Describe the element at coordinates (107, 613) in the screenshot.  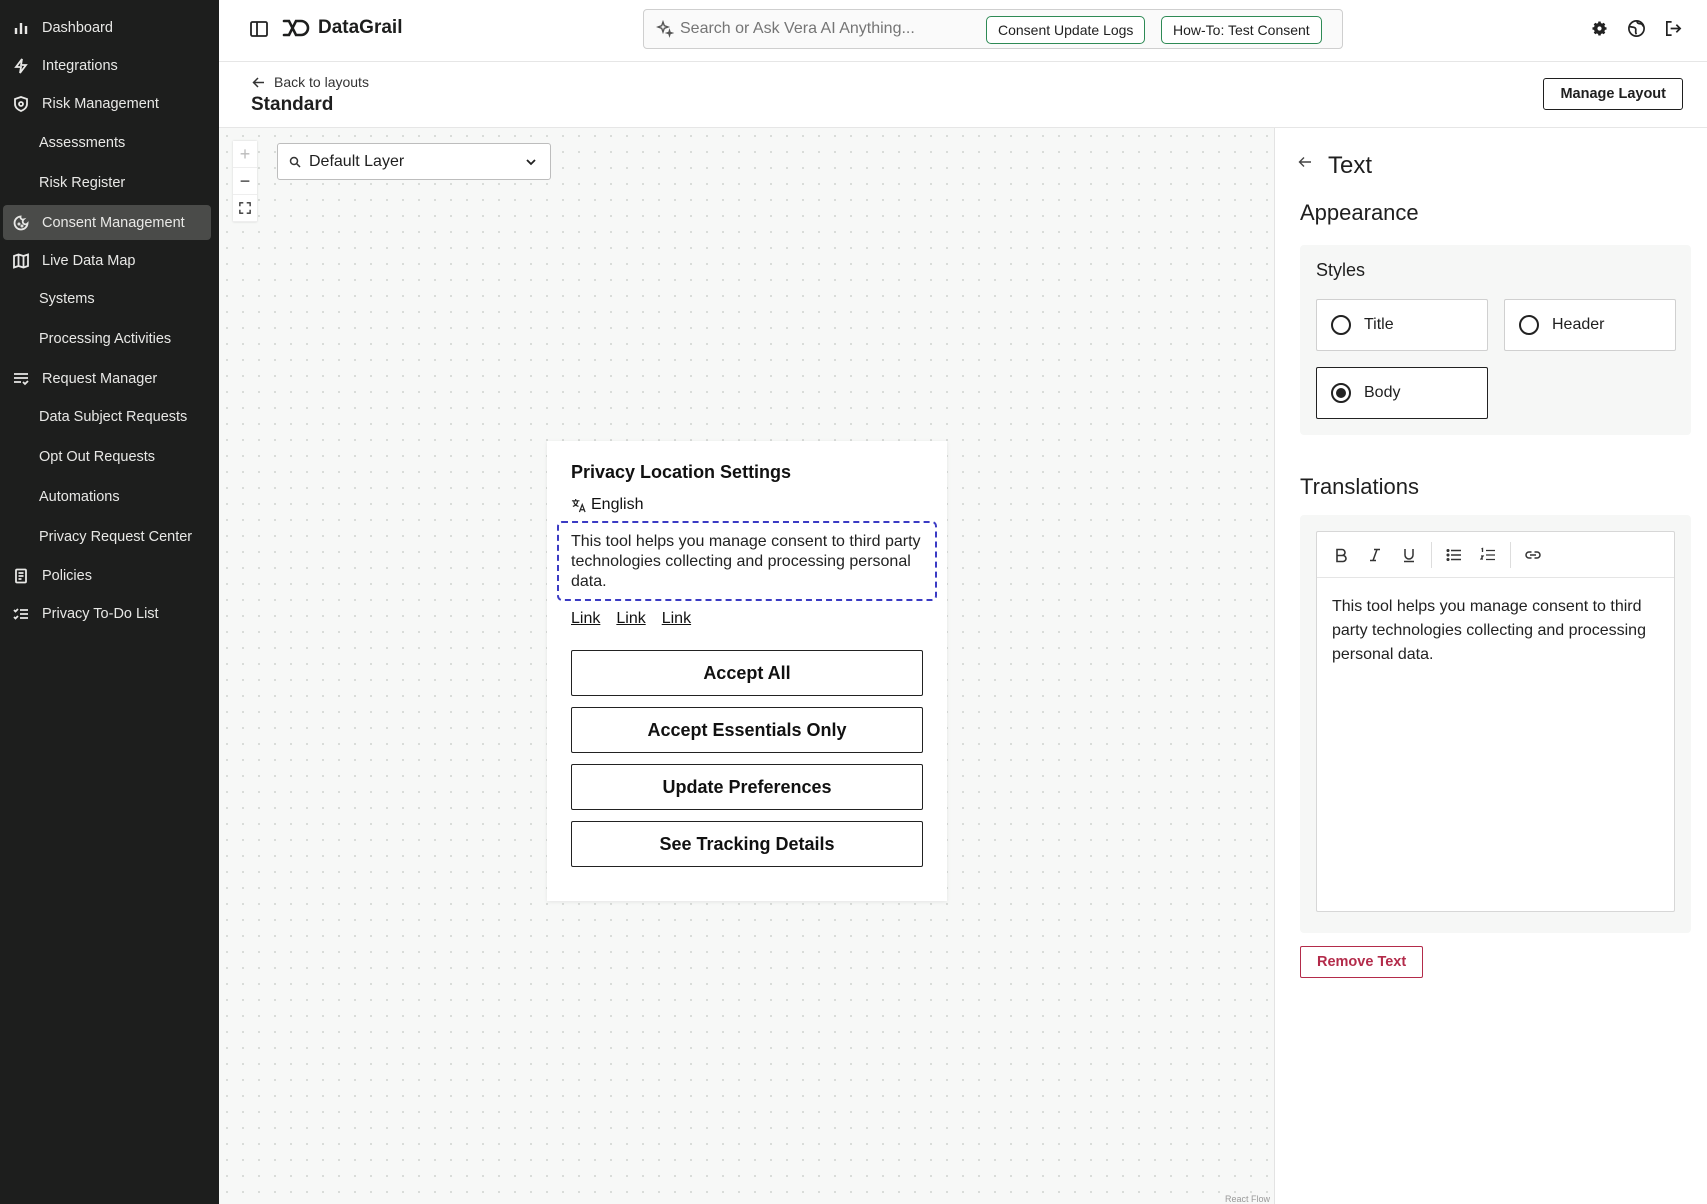
I see `sidebar-item-privacy-todo: Privacy To-Do List` at that location.